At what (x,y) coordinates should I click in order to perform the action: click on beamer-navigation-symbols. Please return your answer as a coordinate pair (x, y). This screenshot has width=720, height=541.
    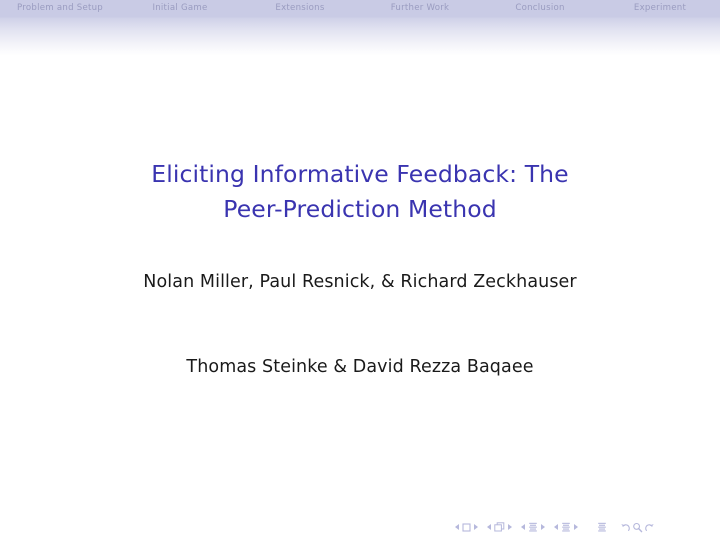
    Looking at the image, I should click on (582, 527).